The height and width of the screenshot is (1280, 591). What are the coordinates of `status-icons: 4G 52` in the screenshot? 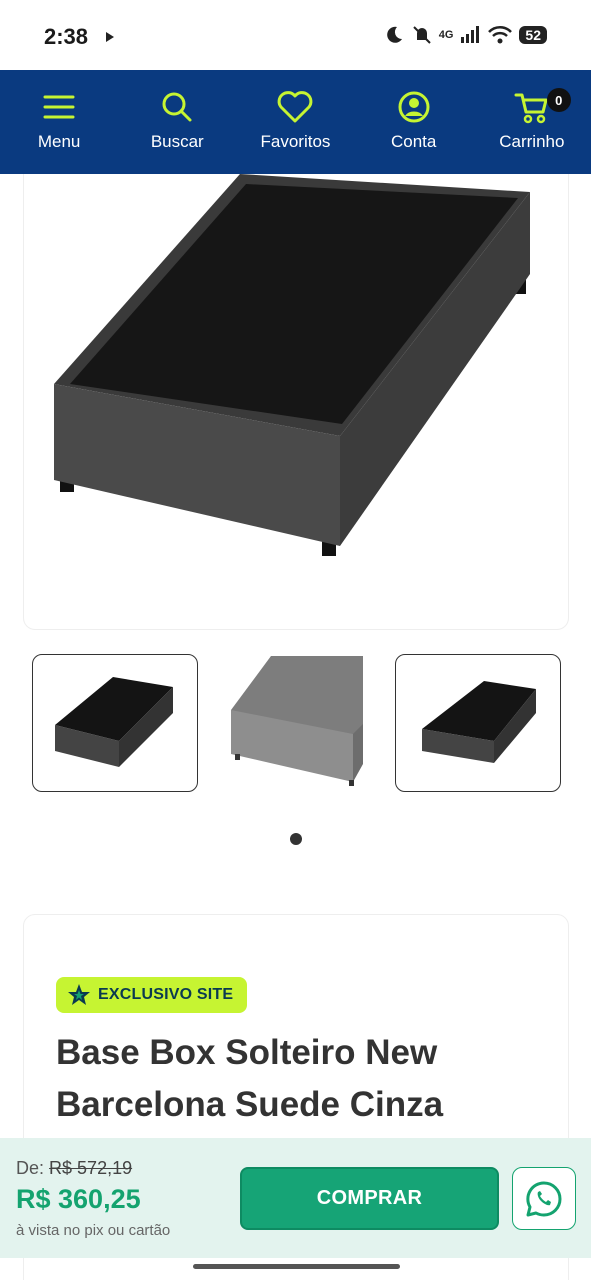 It's located at (465, 35).